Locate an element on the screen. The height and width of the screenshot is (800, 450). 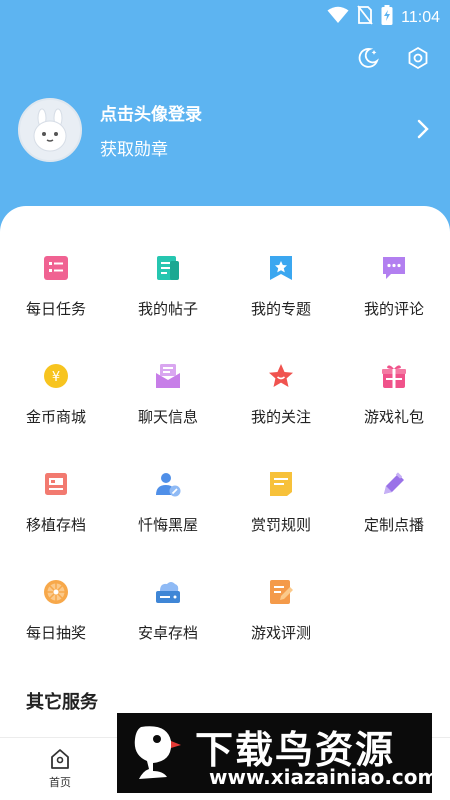
no-sim-icon is located at coordinates (365, 17).